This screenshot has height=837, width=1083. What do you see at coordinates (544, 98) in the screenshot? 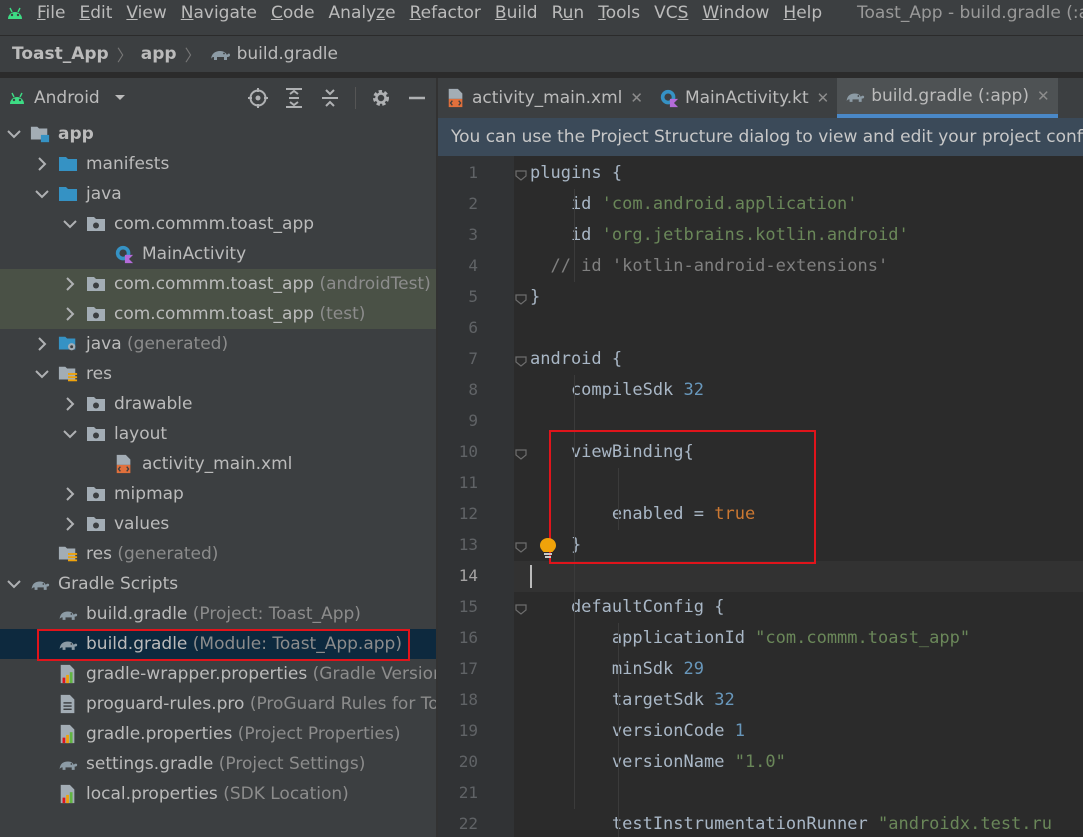
I see `editor-tab: activity_main.xml ✕` at bounding box center [544, 98].